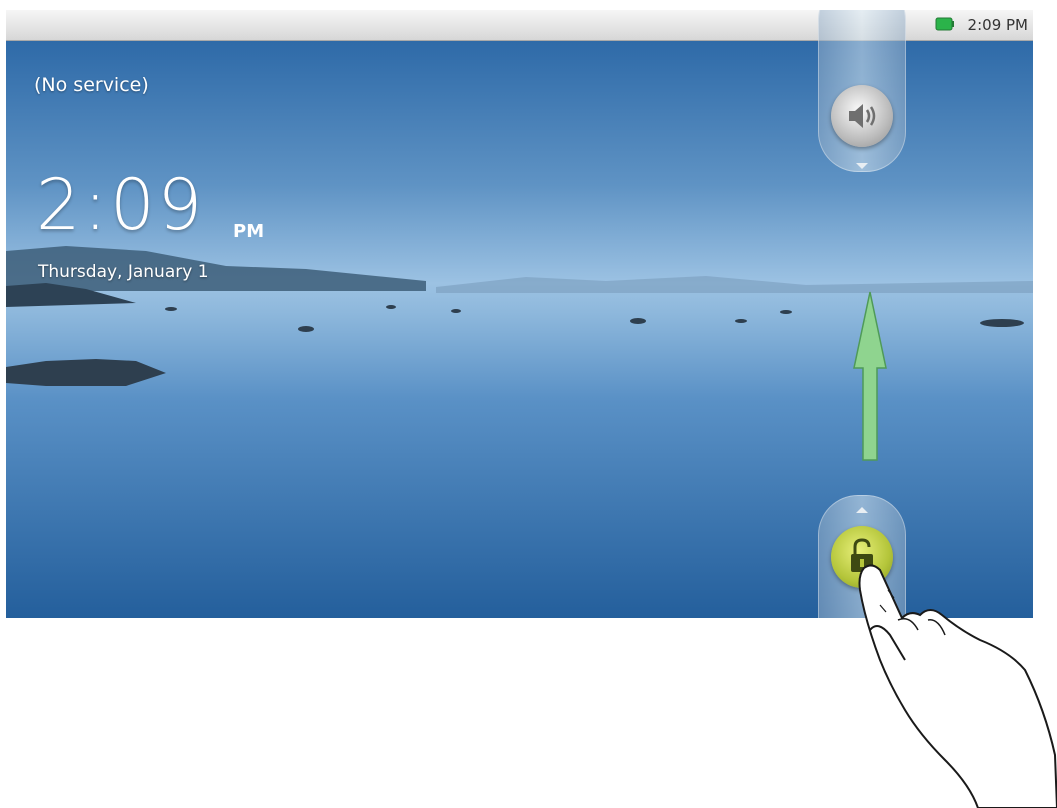 This screenshot has width=1057, height=808. Describe the element at coordinates (123, 272) in the screenshot. I see `clock-date: Thursday, January 1` at that location.